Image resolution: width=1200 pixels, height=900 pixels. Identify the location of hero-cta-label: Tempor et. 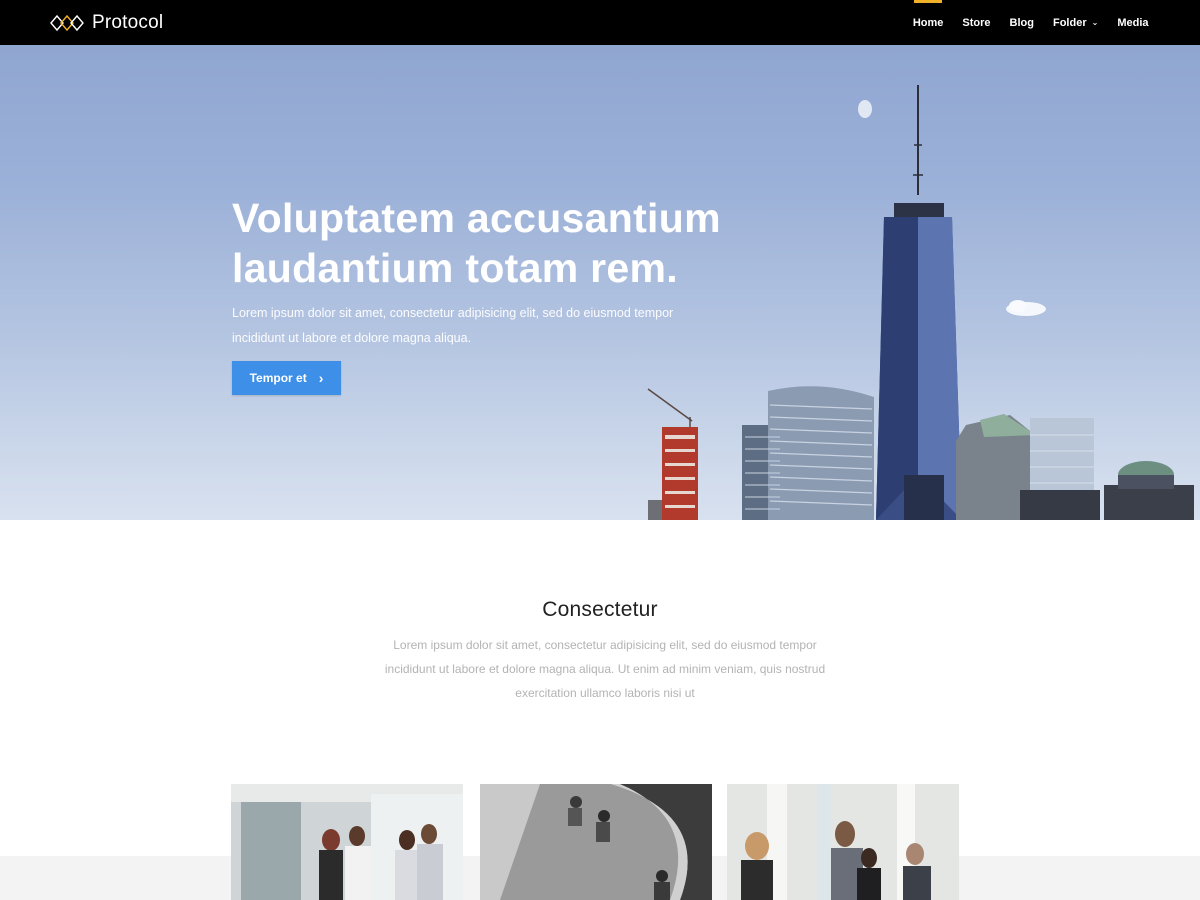
(278, 378).